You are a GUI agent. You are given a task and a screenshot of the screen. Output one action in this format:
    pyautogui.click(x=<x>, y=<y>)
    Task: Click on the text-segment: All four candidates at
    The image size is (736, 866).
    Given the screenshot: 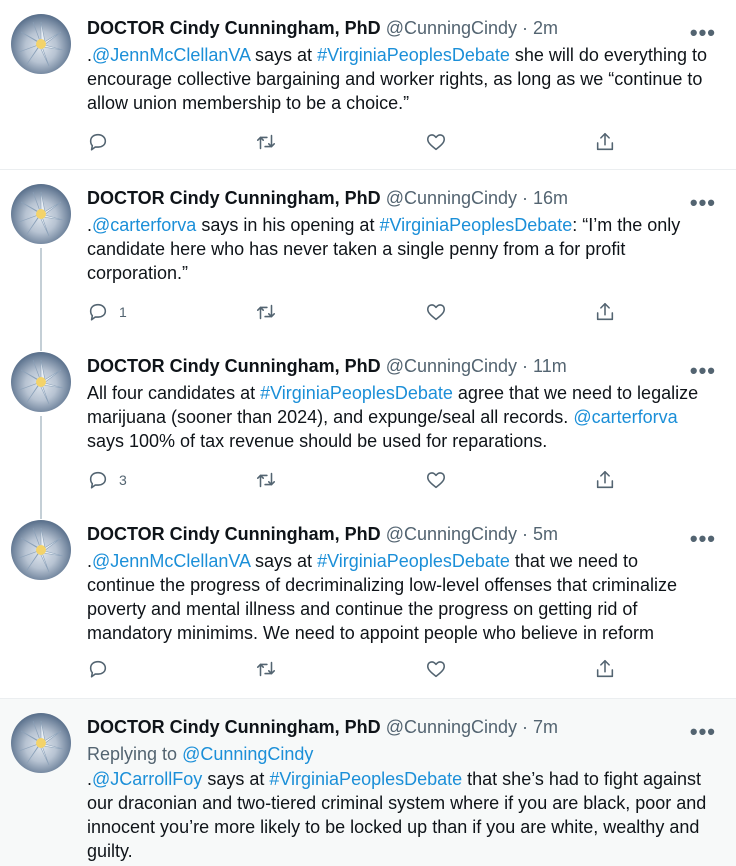 What is the action you would take?
    pyautogui.click(x=174, y=393)
    